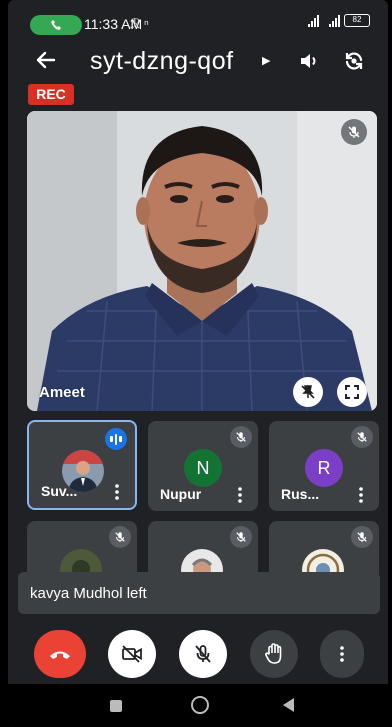  Describe the element at coordinates (354, 61) in the screenshot. I see `switch-camera-icon` at that location.